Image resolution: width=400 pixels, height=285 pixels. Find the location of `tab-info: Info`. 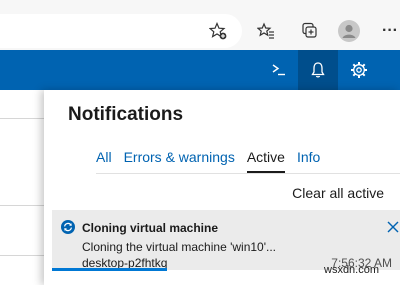

tab-info: Info is located at coordinates (308, 161).